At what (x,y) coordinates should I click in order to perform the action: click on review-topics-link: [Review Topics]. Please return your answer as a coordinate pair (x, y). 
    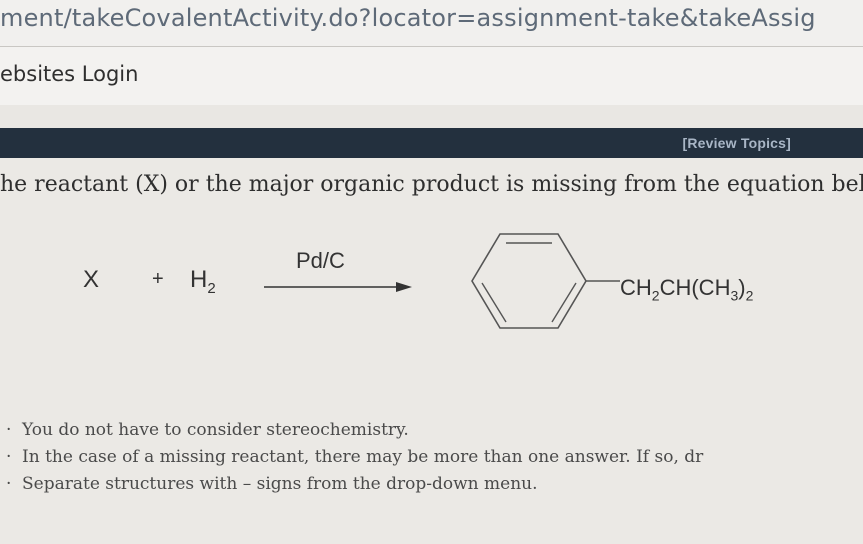
    Looking at the image, I should click on (736, 143).